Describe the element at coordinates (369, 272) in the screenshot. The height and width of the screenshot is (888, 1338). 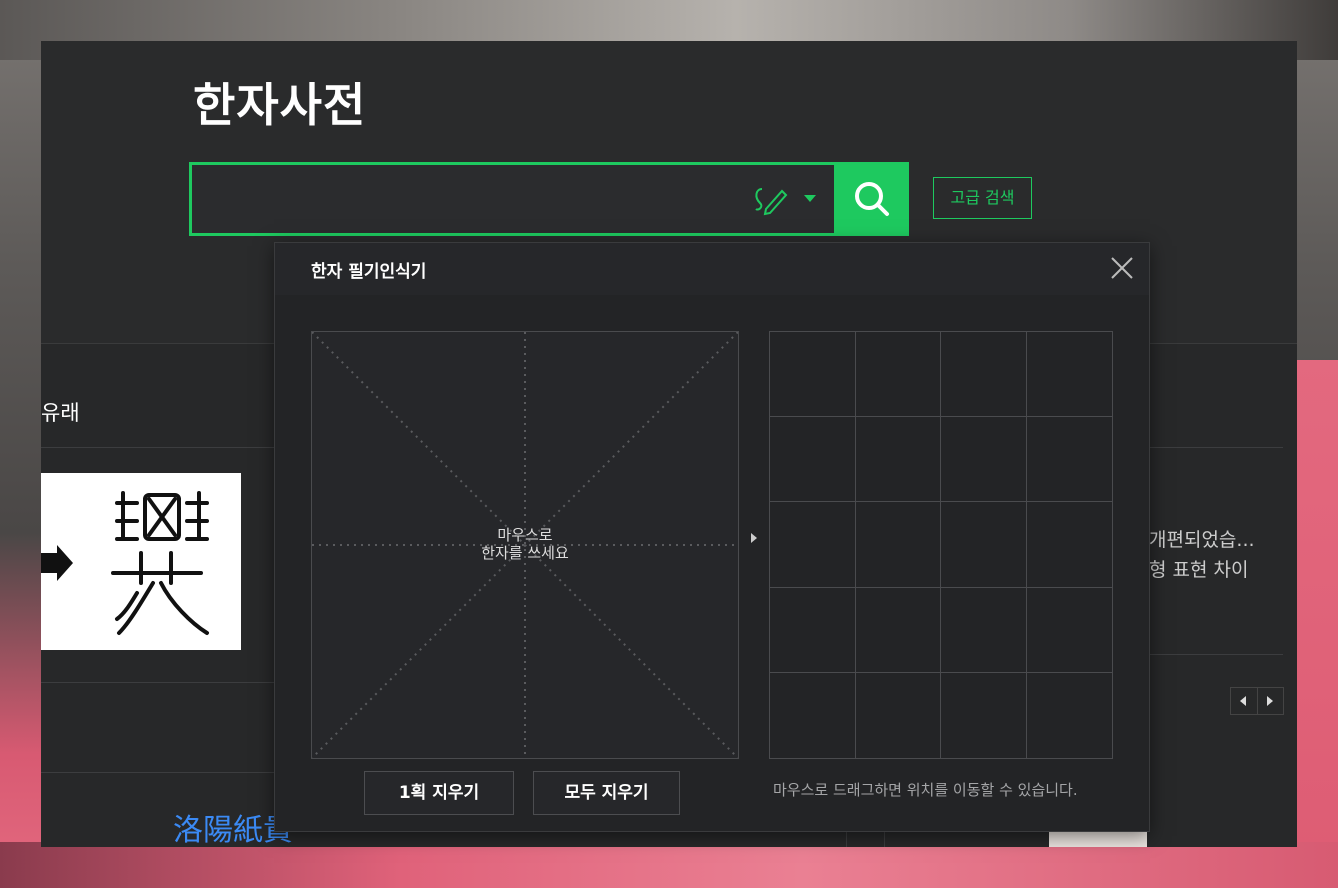
I see `popup-title: 한자 필기인식기` at that location.